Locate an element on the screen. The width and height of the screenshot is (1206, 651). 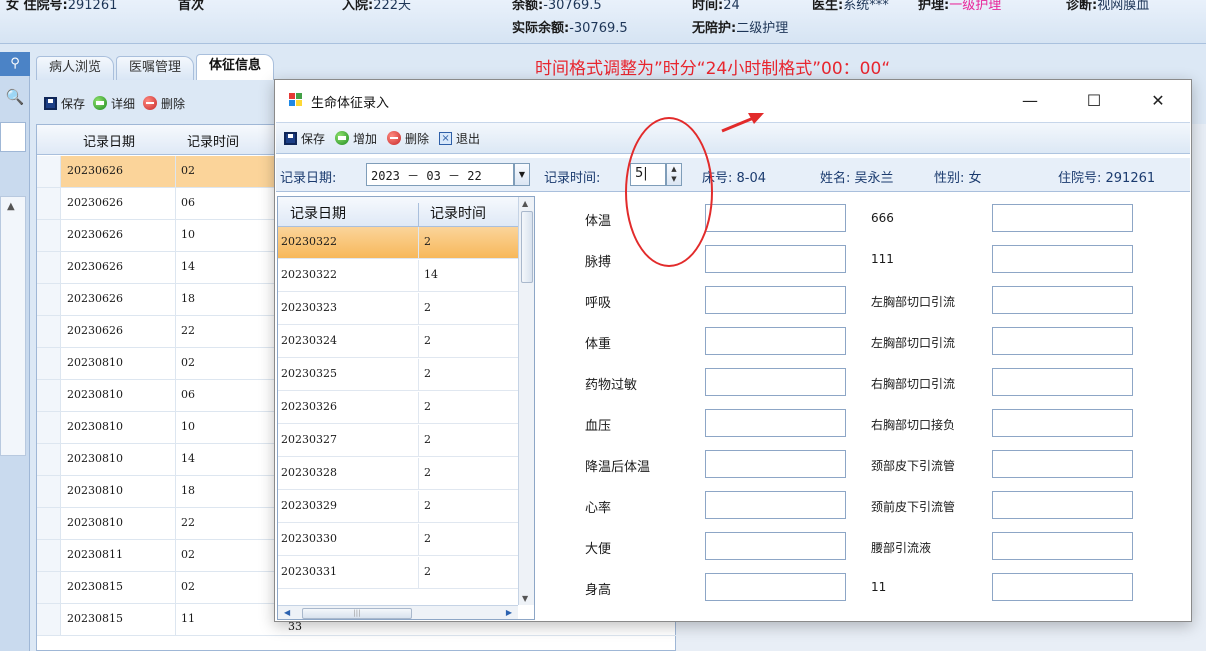
tab-orders: 医嘱管理 is located at coordinates (155, 68).